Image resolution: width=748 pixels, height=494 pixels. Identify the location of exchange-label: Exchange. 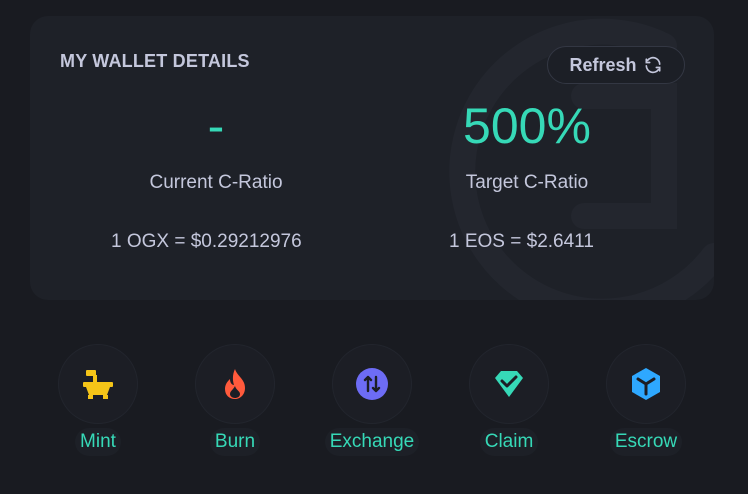
(372, 442).